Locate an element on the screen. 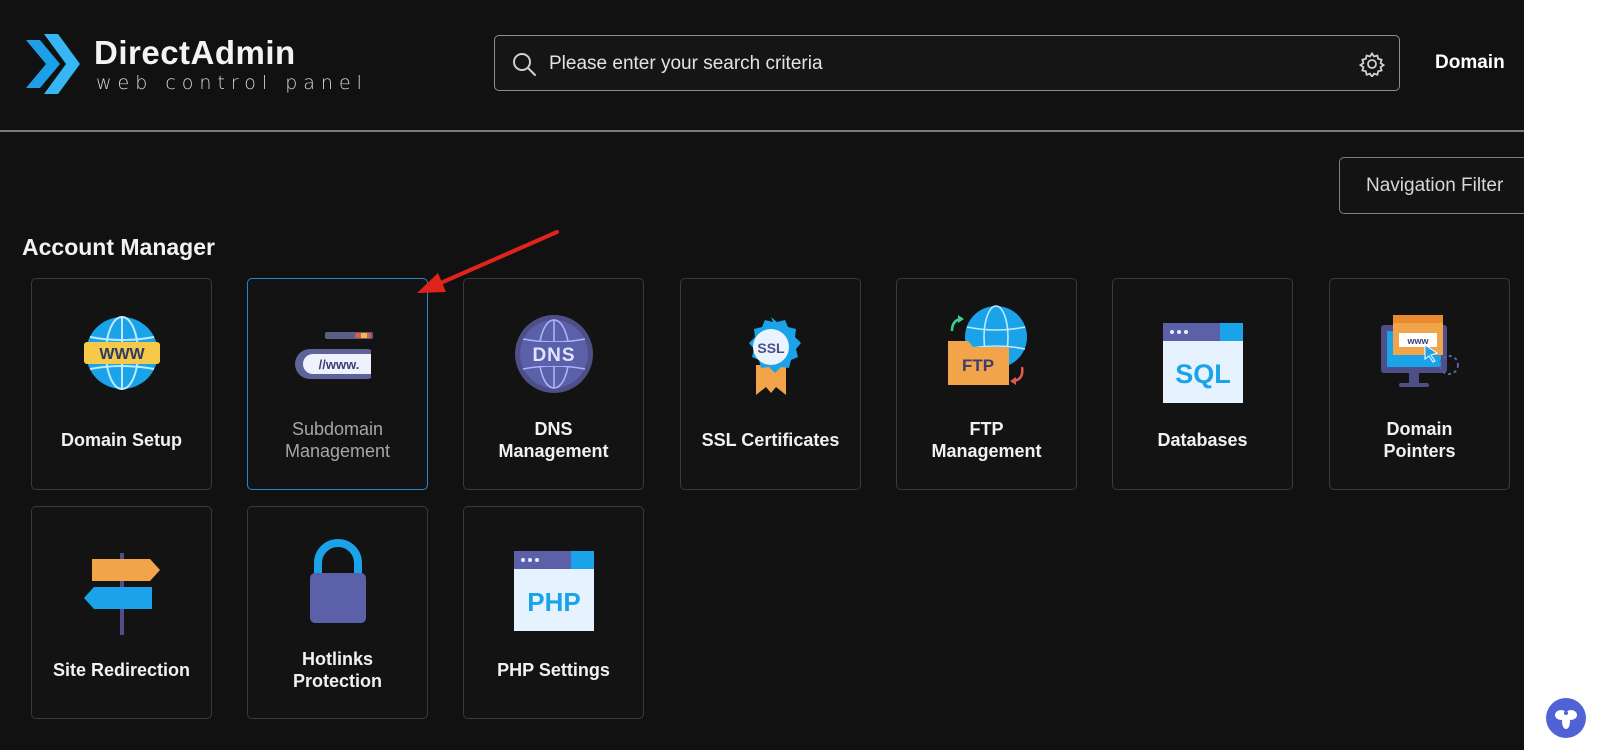  directadmin-logo-icon is located at coordinates (53, 64).